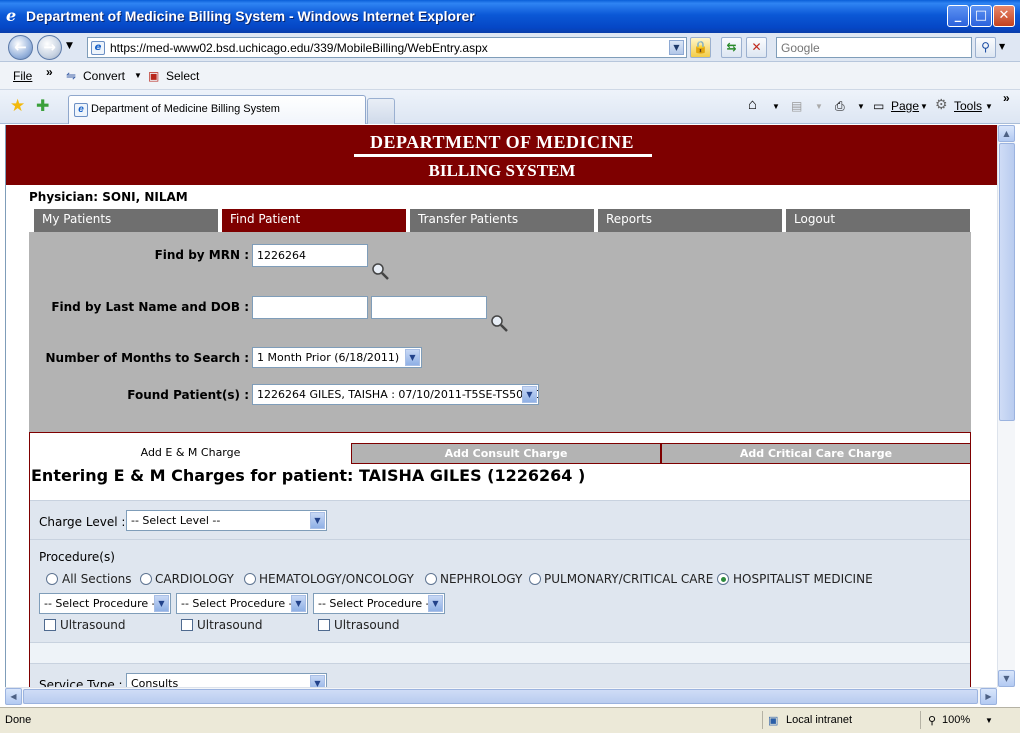 This screenshot has width=1020, height=733. What do you see at coordinates (1004, 16) in the screenshot?
I see `close-window-button: ✕` at bounding box center [1004, 16].